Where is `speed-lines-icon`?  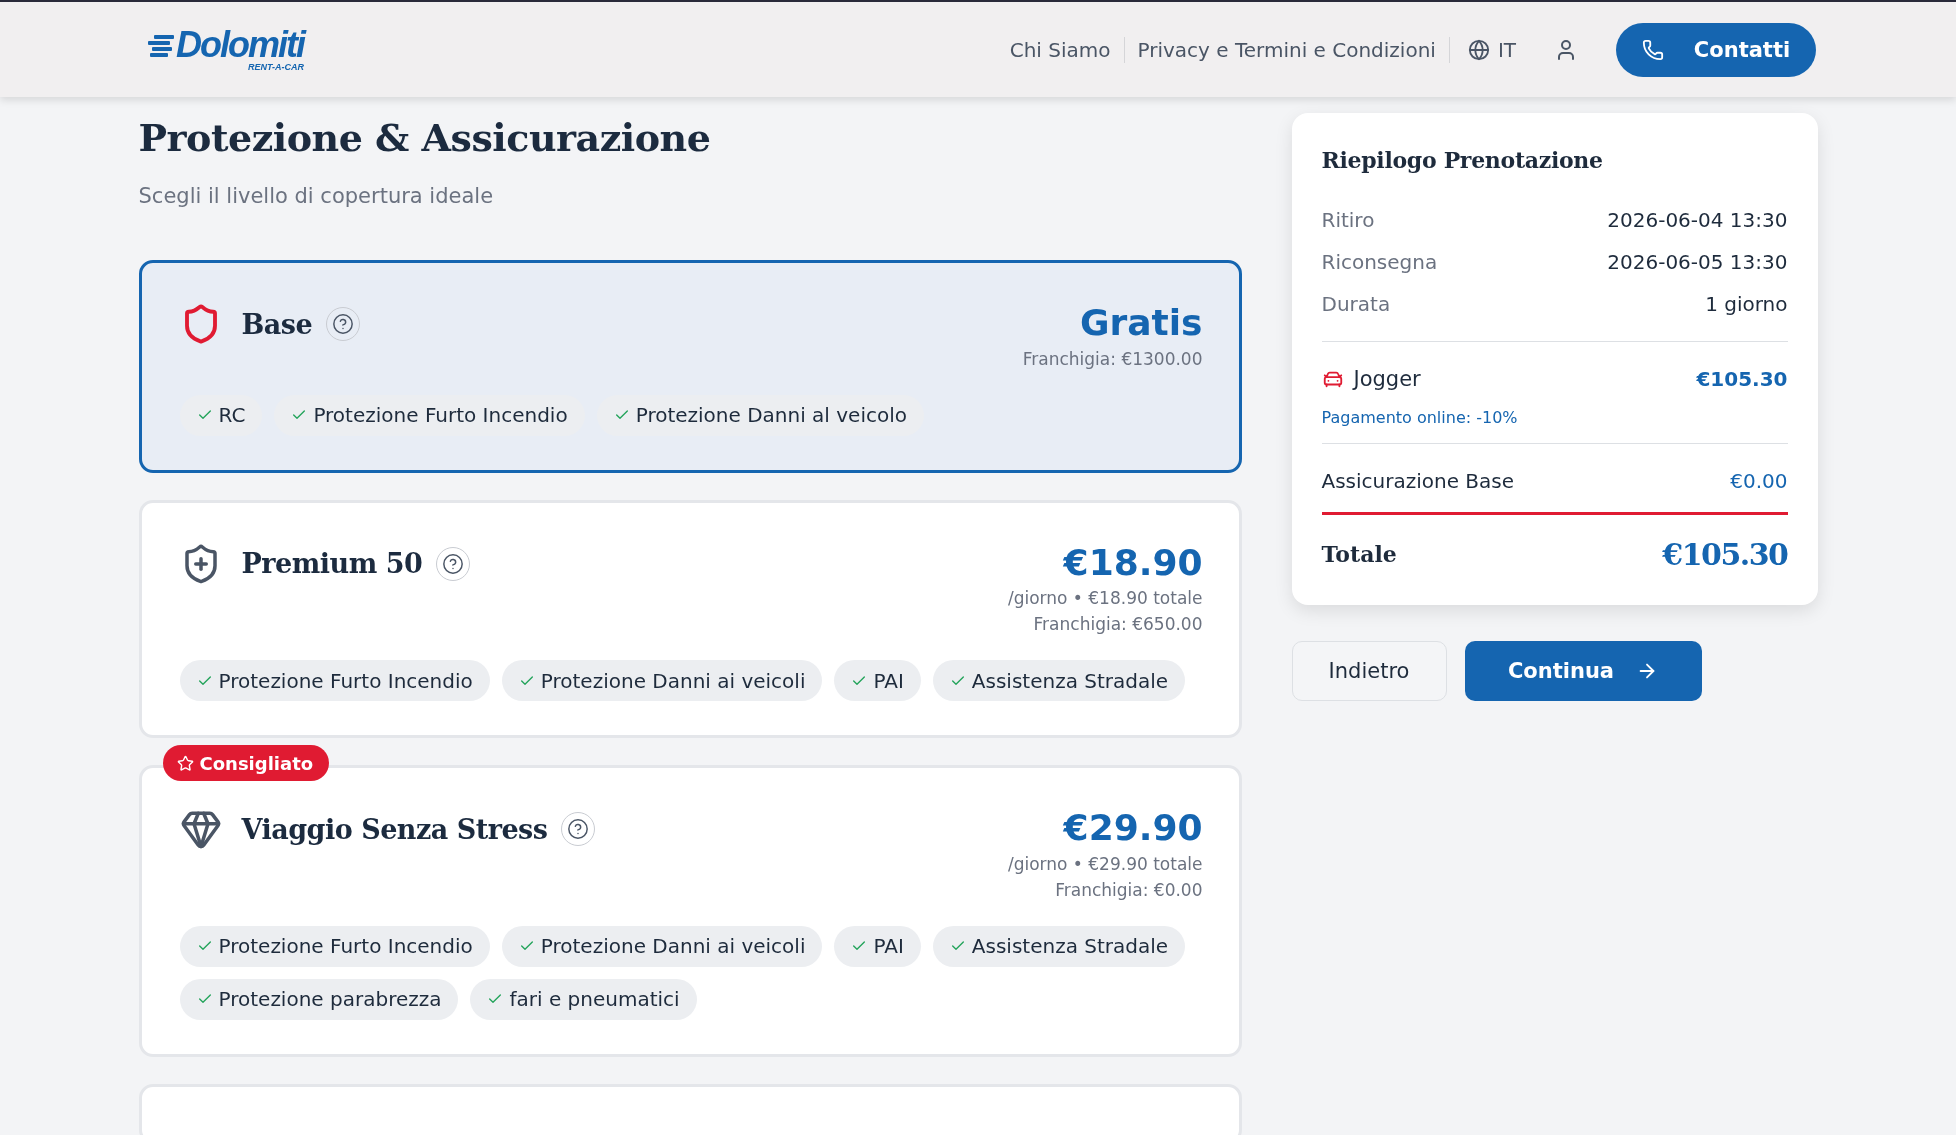 speed-lines-icon is located at coordinates (161, 46).